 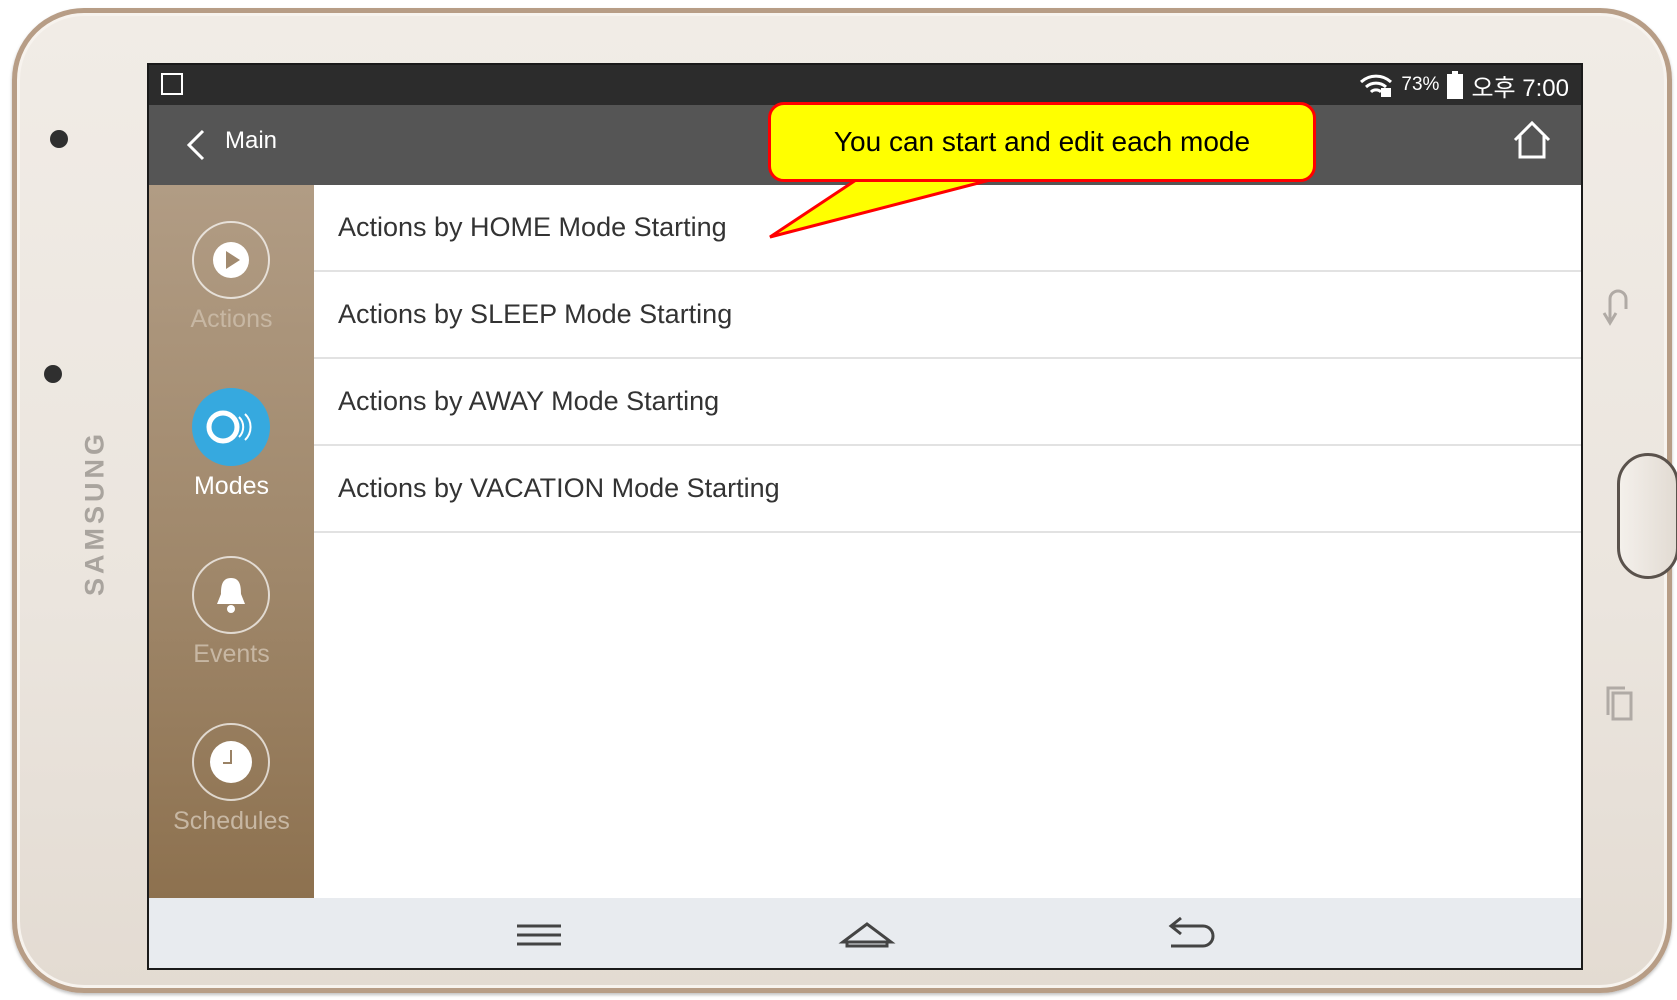 I want to click on sidebar-item-label: Events, so click(x=231, y=654).